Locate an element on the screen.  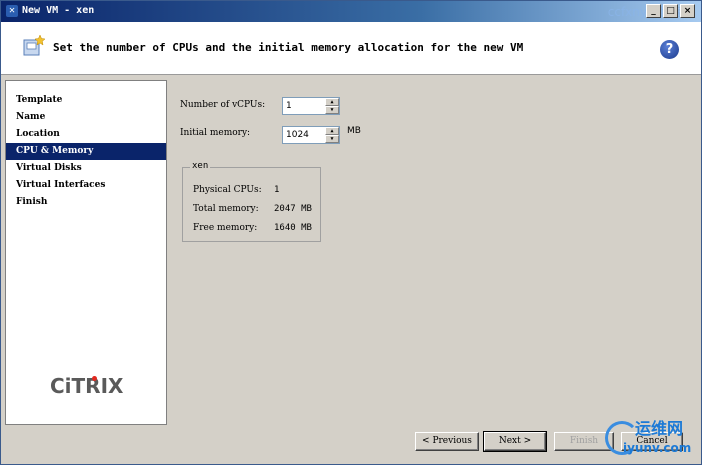
sidebar-item-cpu-memory: CPU & Memory is located at coordinates (86, 151).